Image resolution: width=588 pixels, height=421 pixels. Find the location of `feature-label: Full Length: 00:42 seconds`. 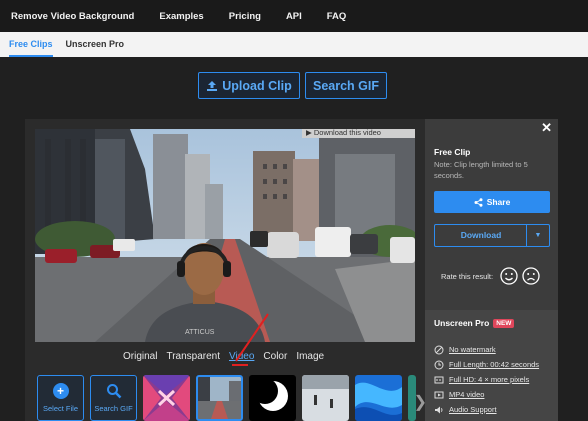

feature-label: Full Length: 00:42 seconds is located at coordinates (494, 364).